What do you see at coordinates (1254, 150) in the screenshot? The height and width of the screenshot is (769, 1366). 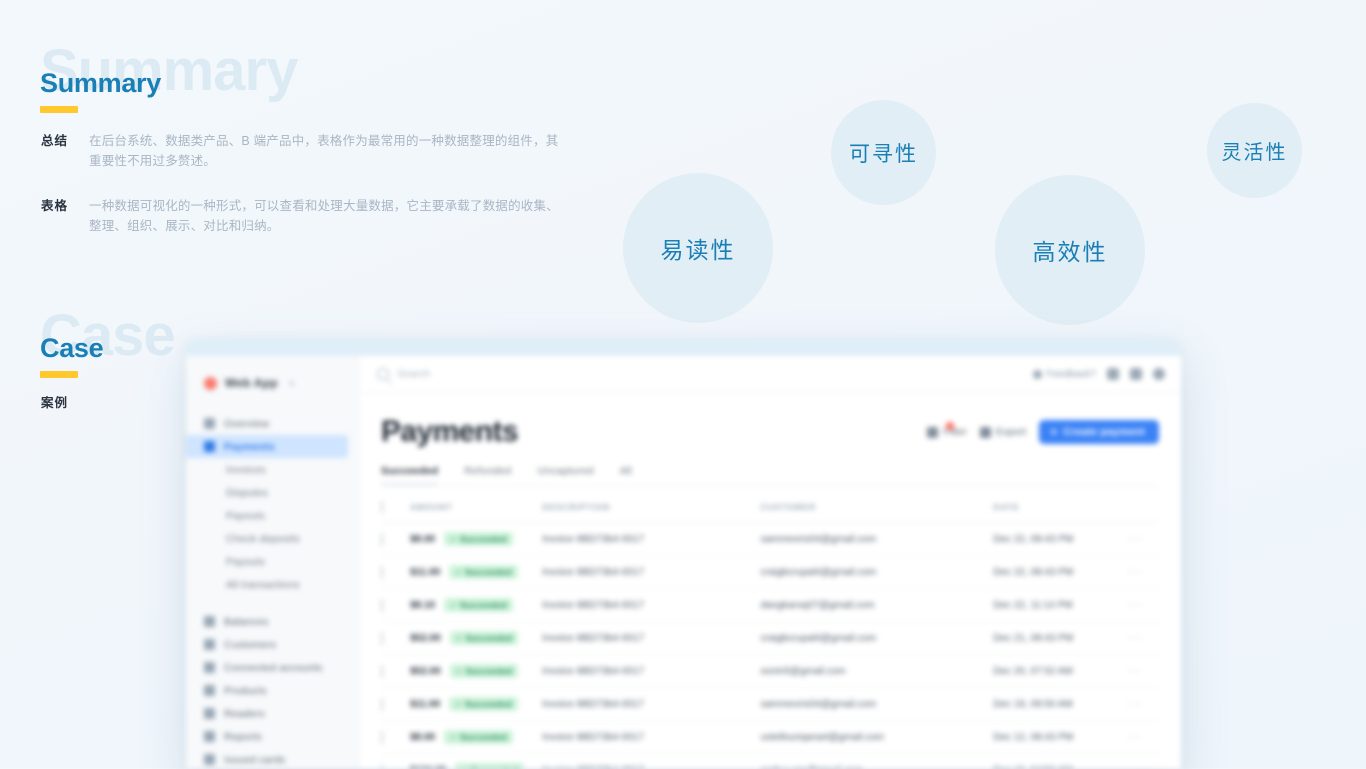 I see `keyword-circle-linghuo: 灵活性` at bounding box center [1254, 150].